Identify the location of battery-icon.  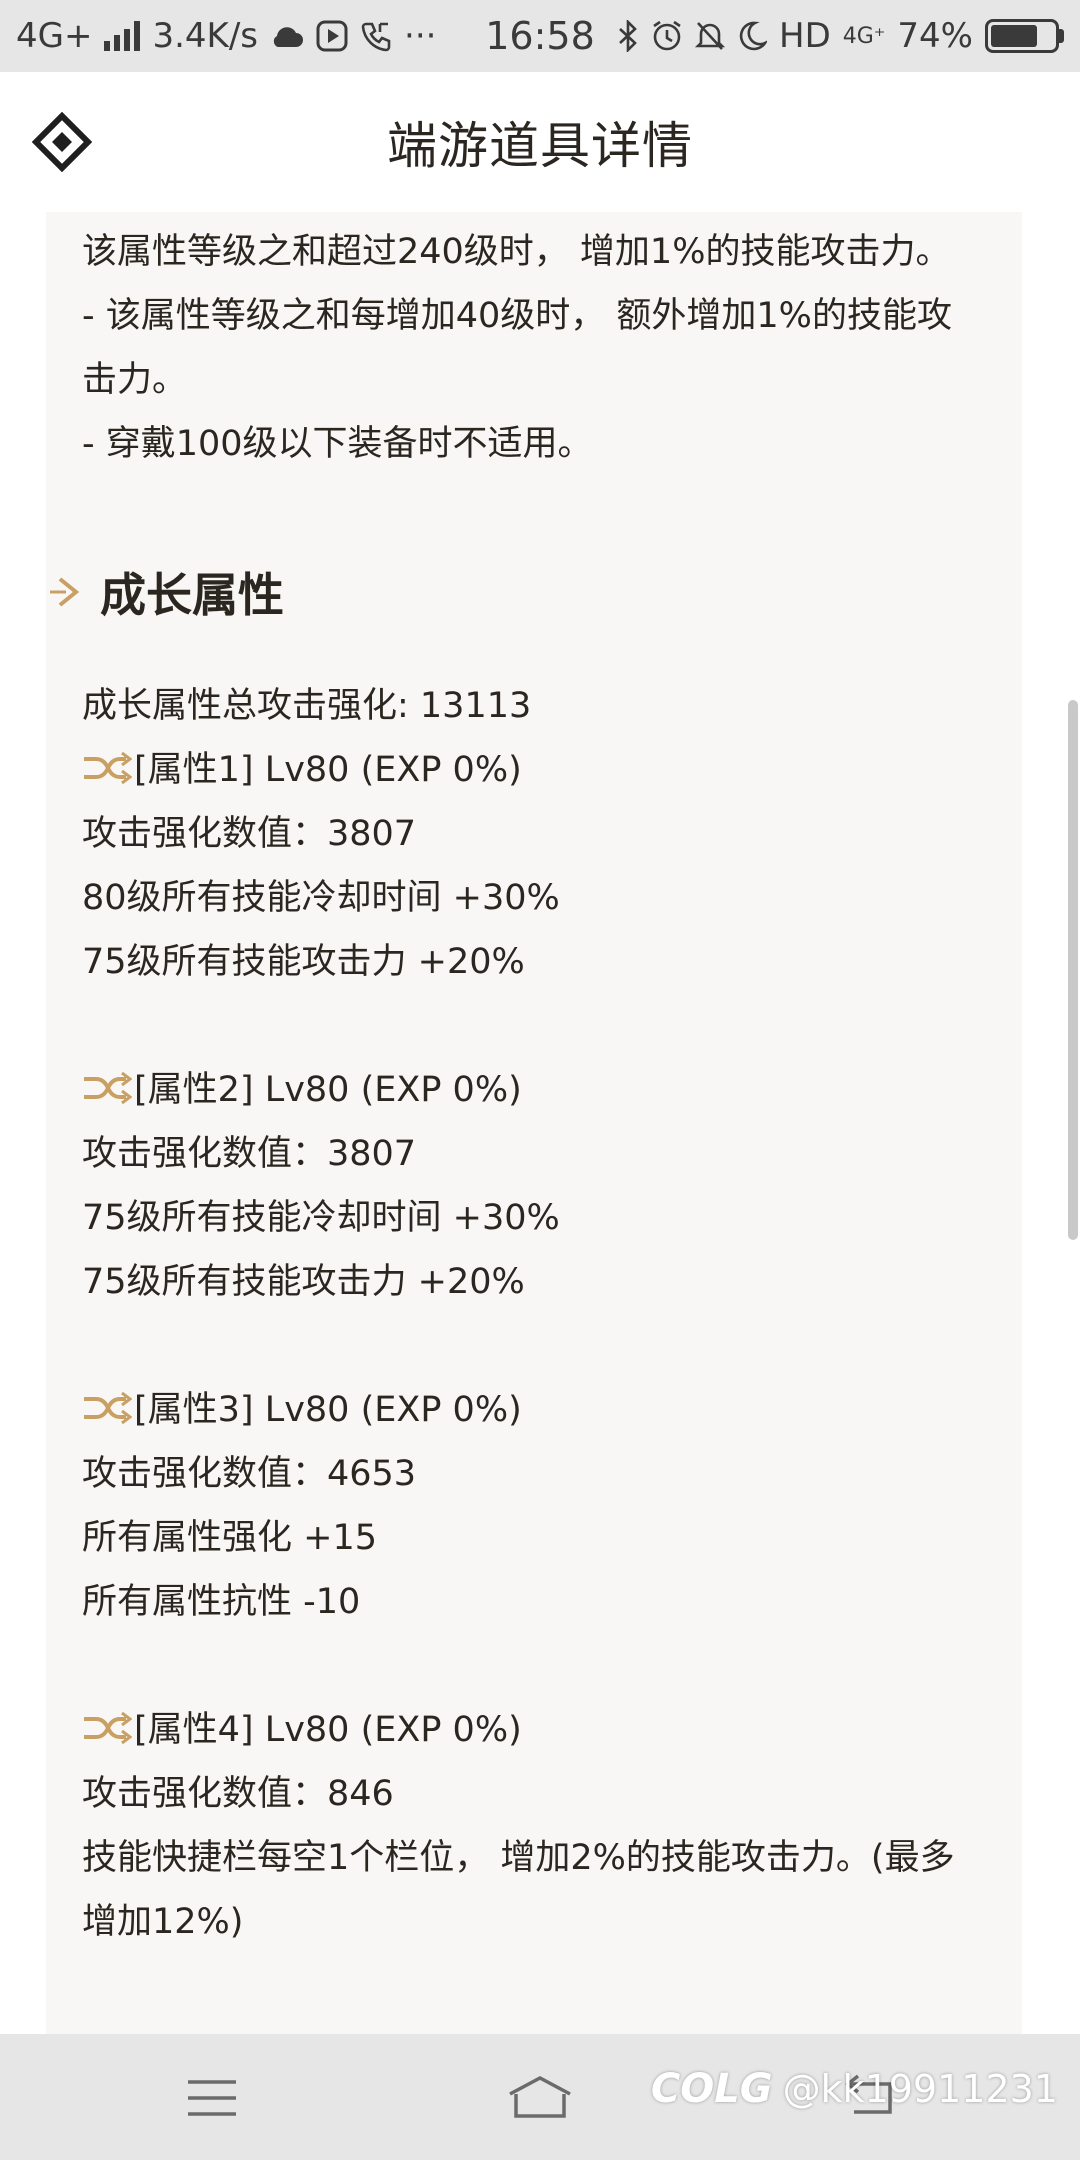
(1024, 36).